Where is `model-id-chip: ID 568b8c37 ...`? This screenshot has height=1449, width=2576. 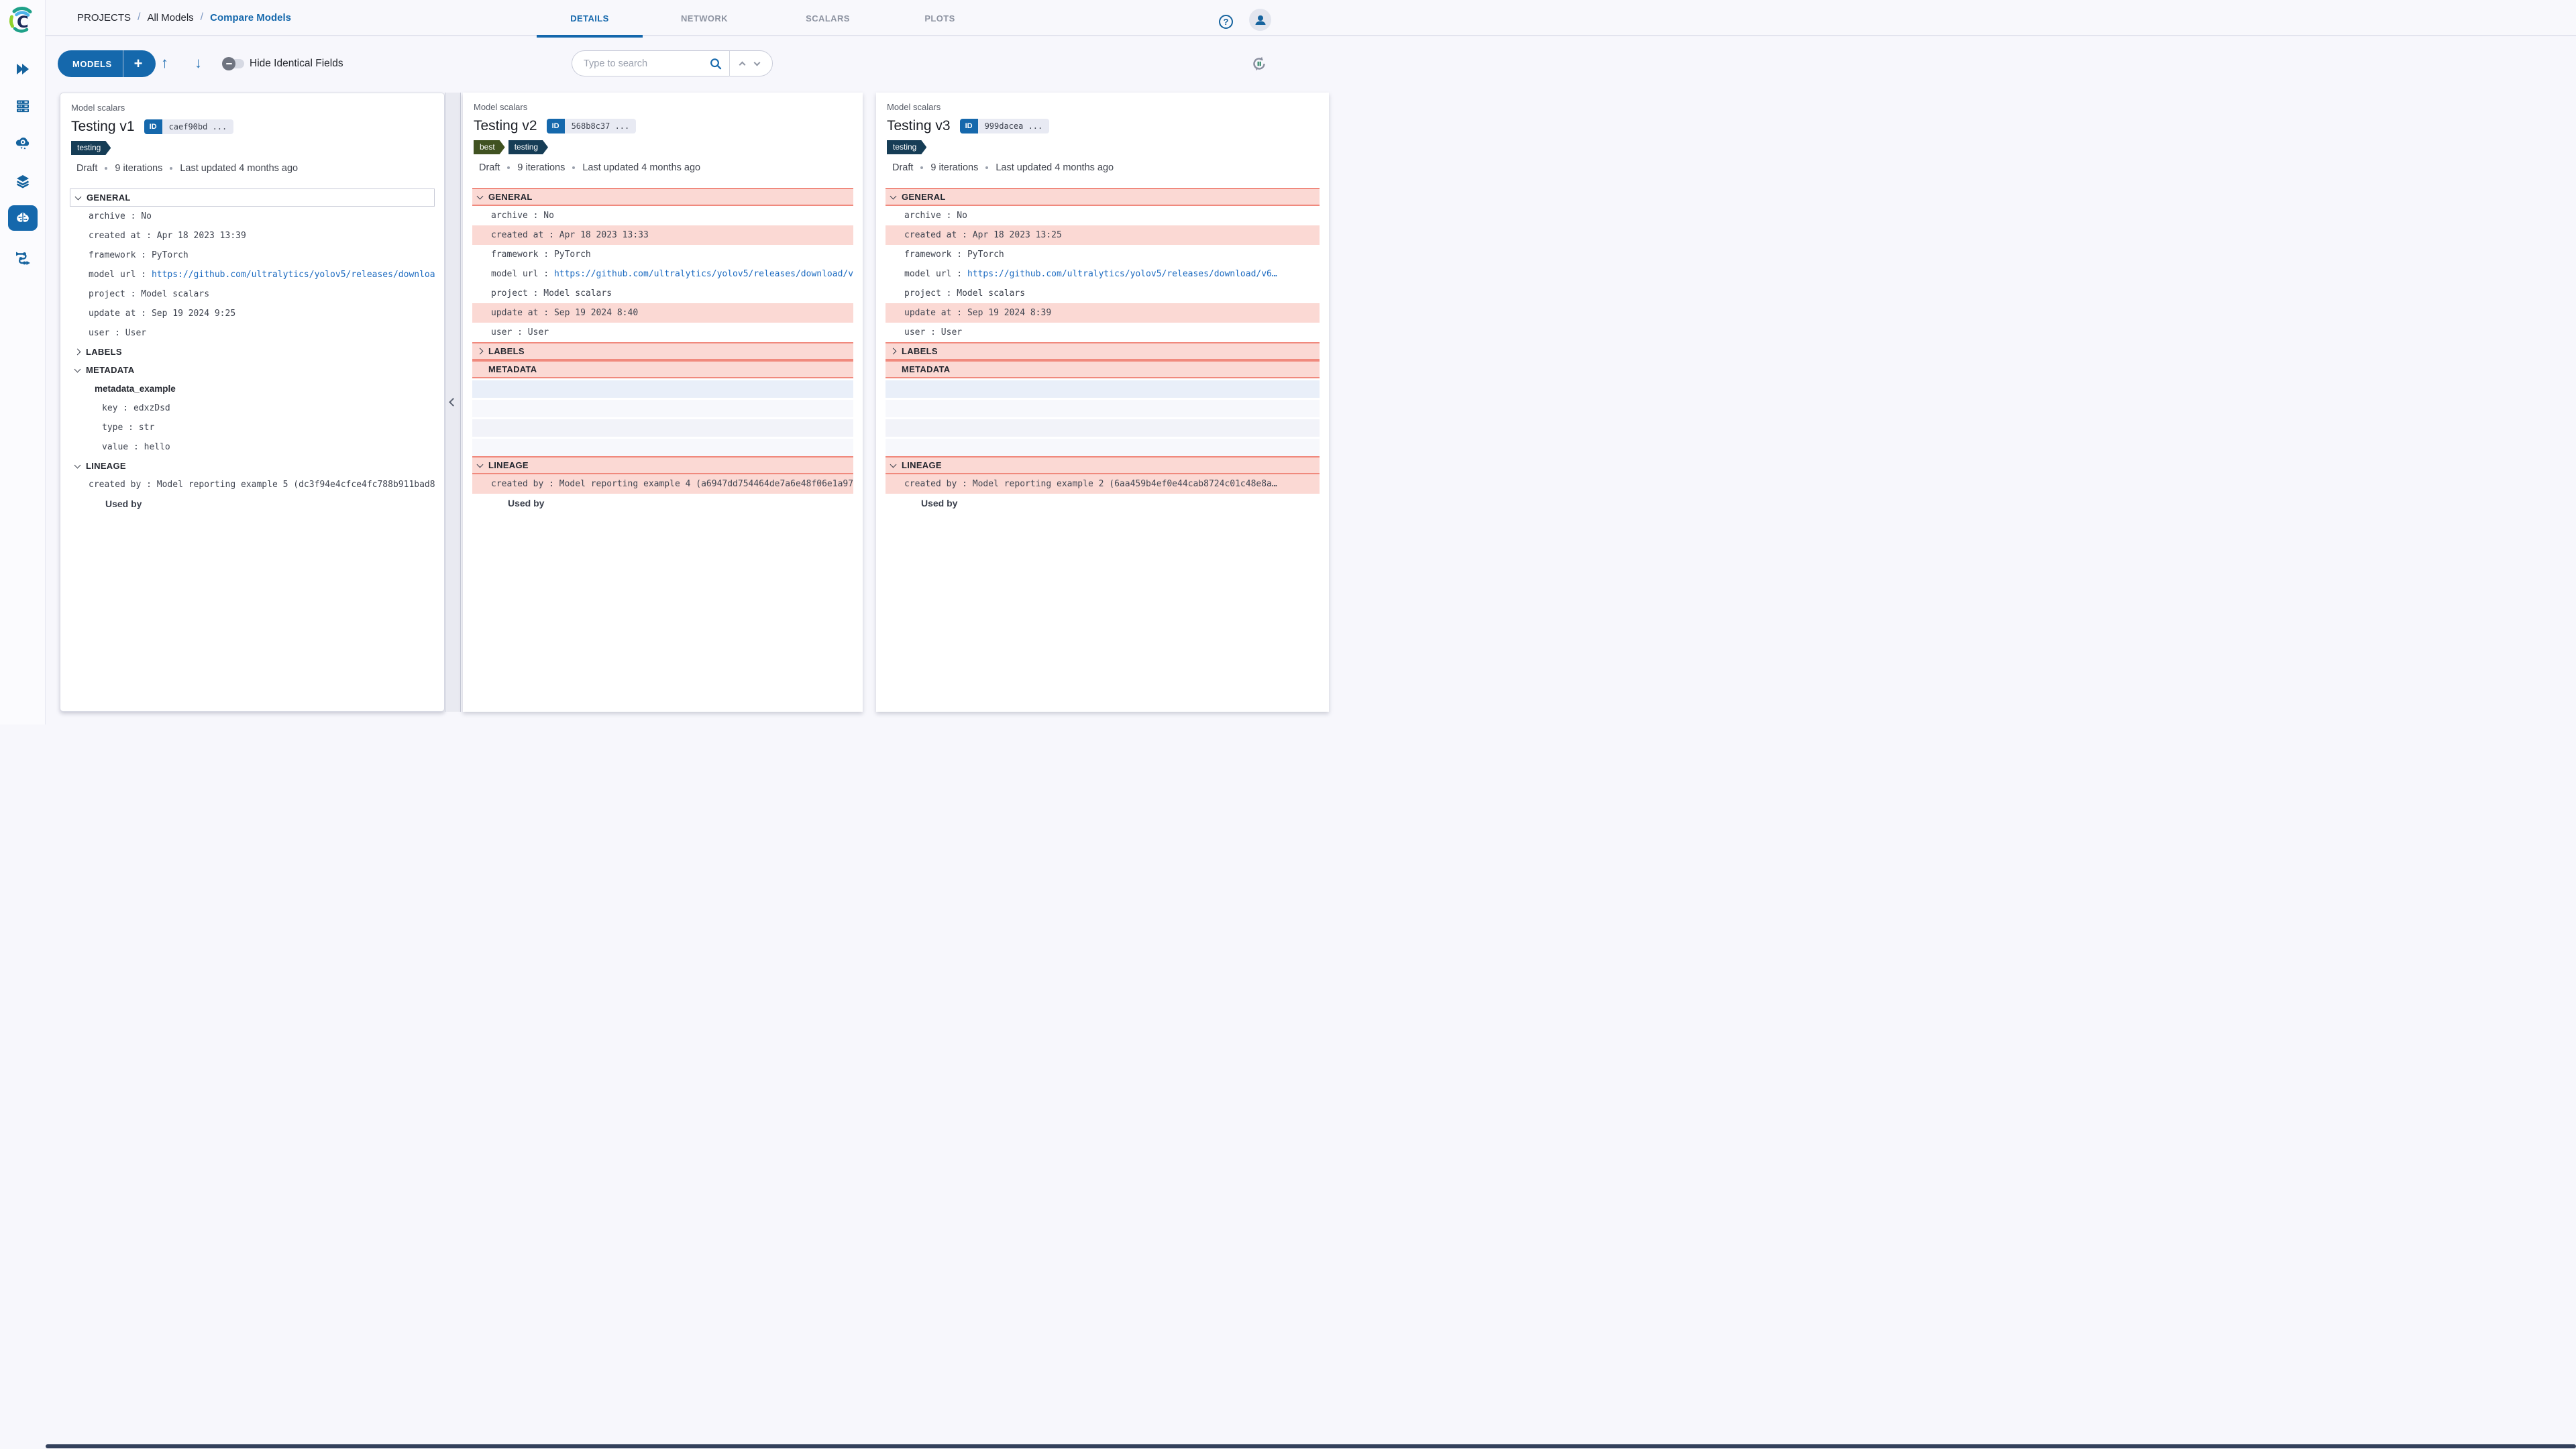
model-id-chip: ID 568b8c37 ... is located at coordinates (591, 126).